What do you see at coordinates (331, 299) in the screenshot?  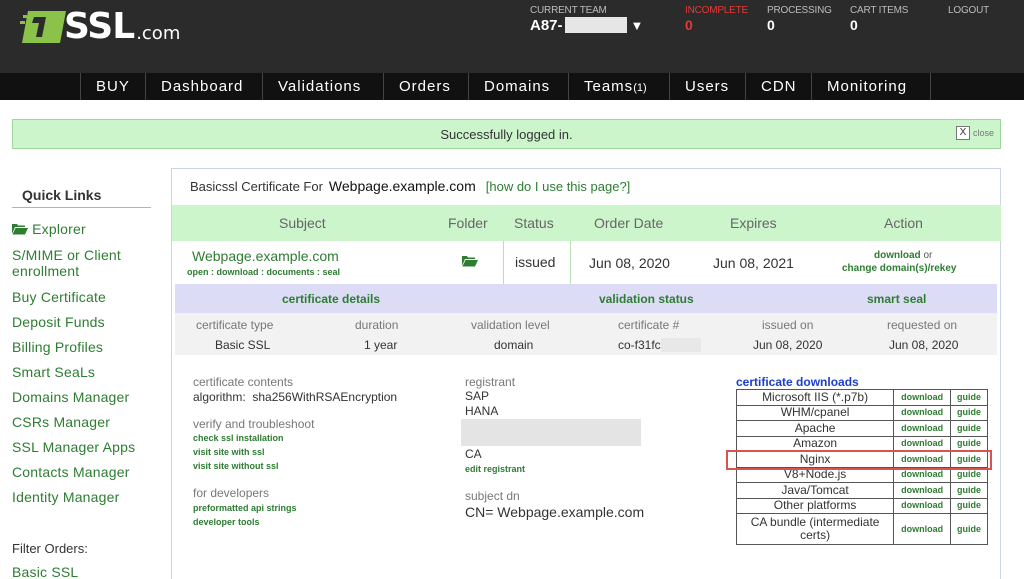 I see `certificate-details-tab: certificate details` at bounding box center [331, 299].